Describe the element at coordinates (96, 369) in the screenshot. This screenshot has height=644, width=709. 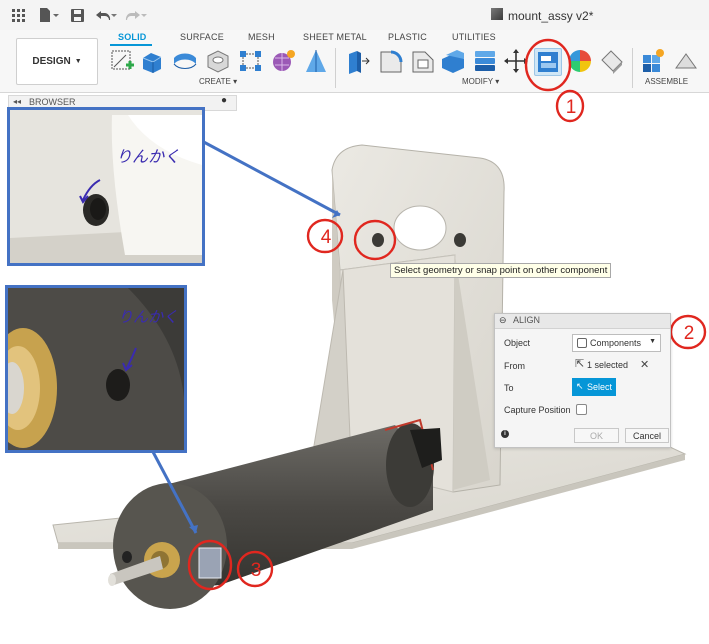
I see `zoom-inset-lower: りんかく` at that location.